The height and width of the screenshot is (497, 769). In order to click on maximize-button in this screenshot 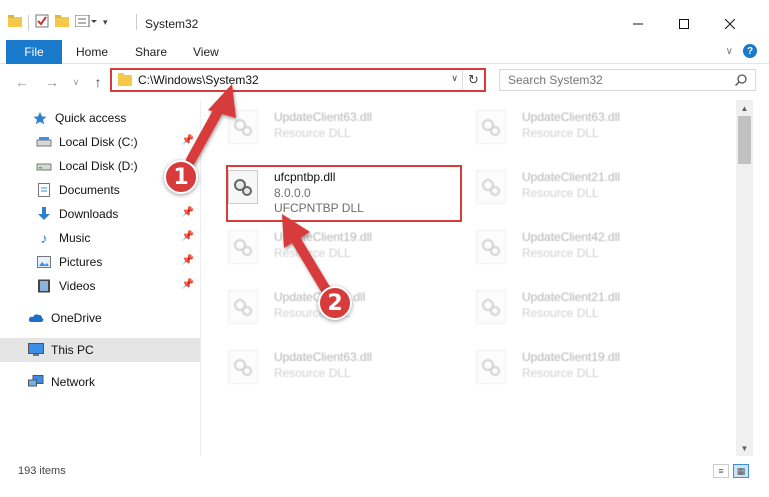, I will do `click(684, 24)`.